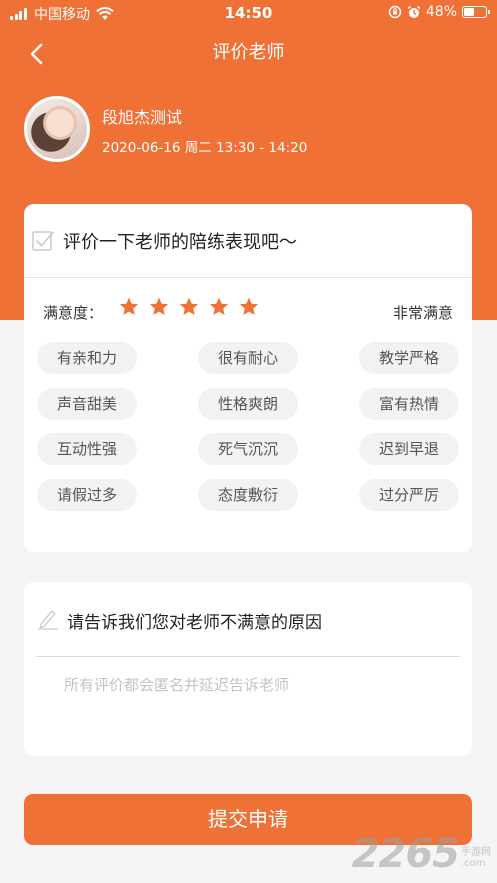 The height and width of the screenshot is (883, 497). Describe the element at coordinates (476, 852) in the screenshot. I see `watermark-text: 手游网` at that location.